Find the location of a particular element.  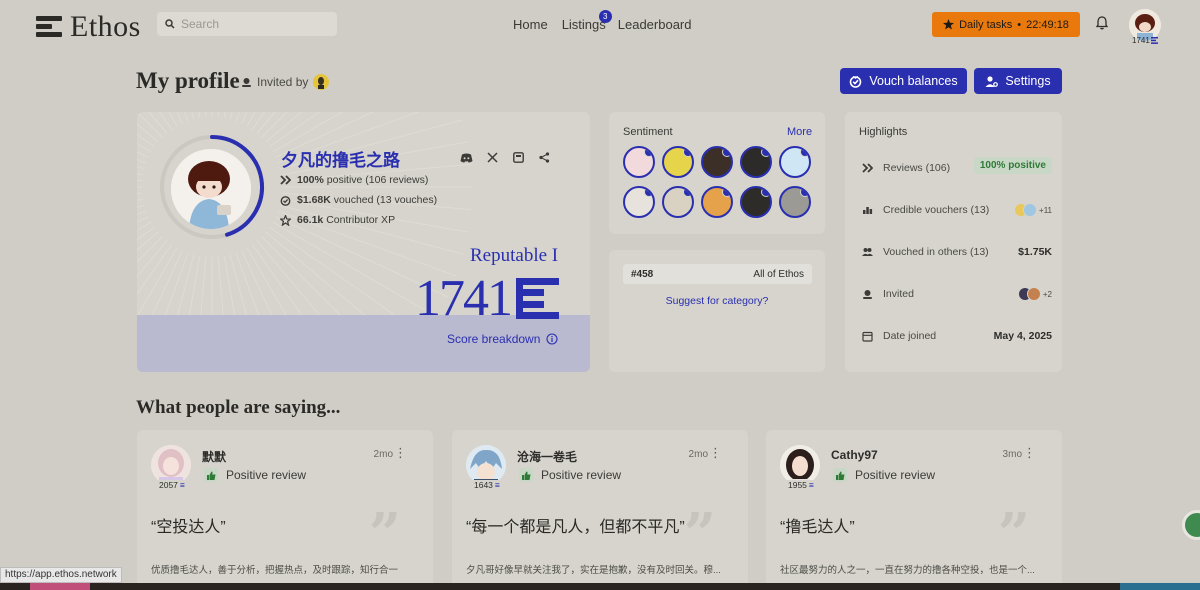

score-breakdown-link: Score breakdown is located at coordinates (502, 339).